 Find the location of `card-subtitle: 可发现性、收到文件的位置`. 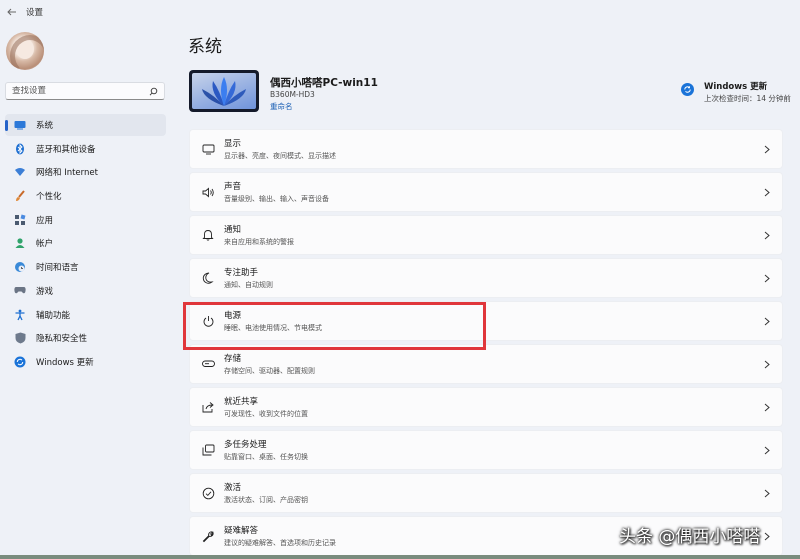

card-subtitle: 可发现性、收到文件的位置 is located at coordinates (266, 414).